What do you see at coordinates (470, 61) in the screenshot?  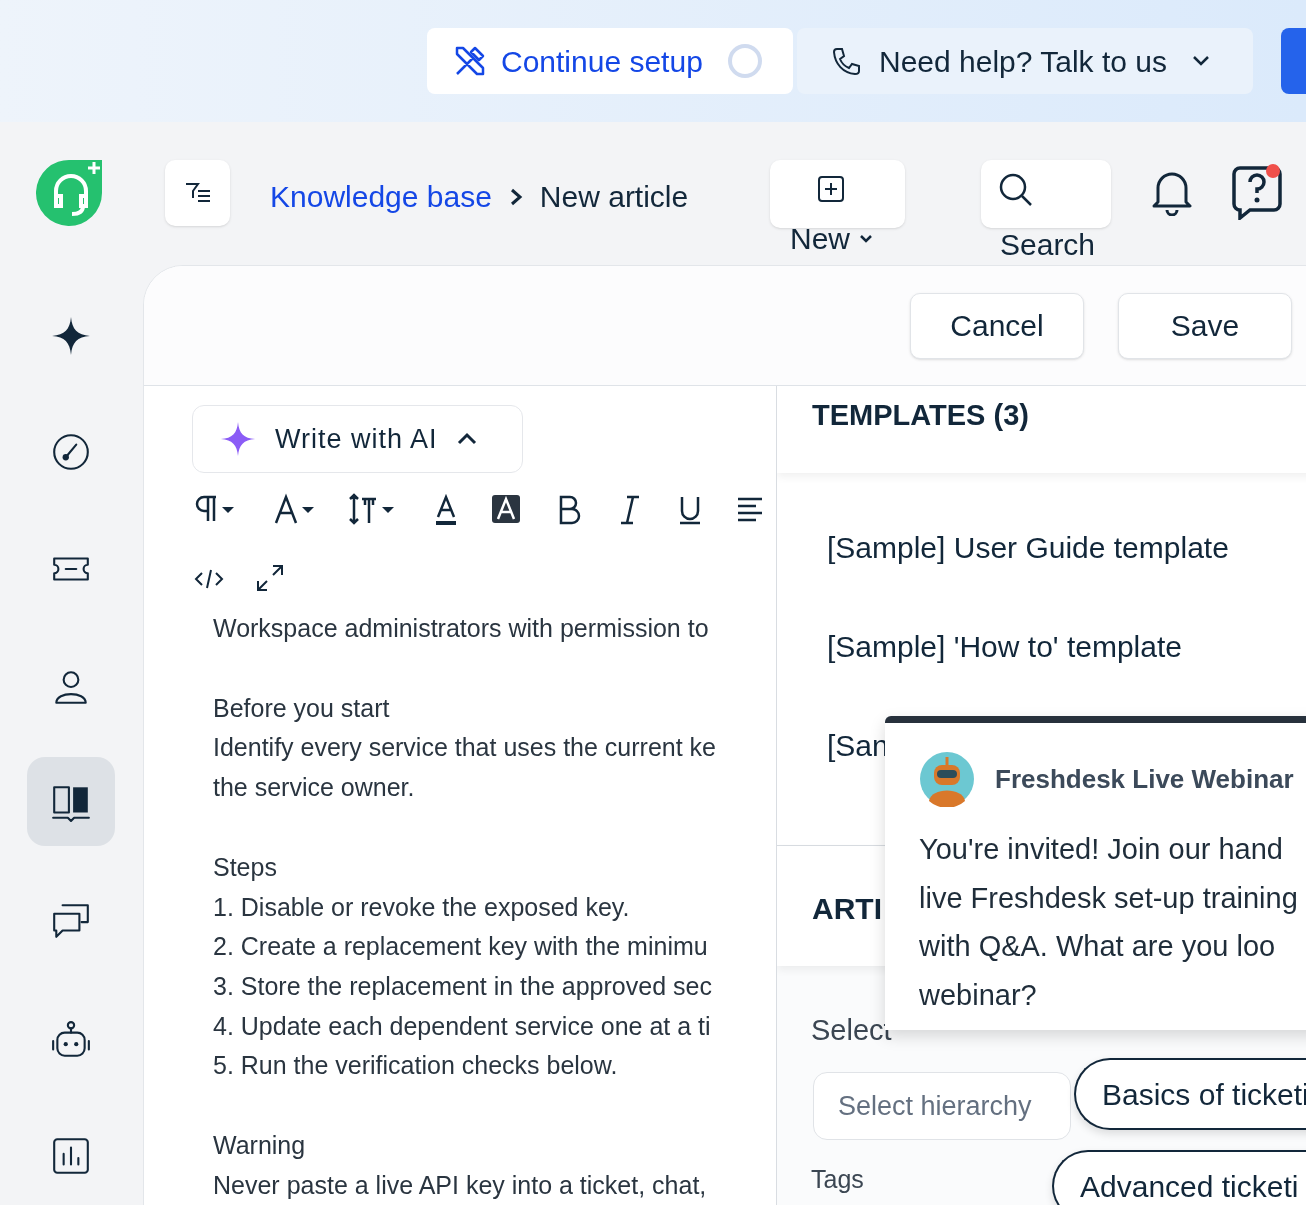 I see `tools-icon` at bounding box center [470, 61].